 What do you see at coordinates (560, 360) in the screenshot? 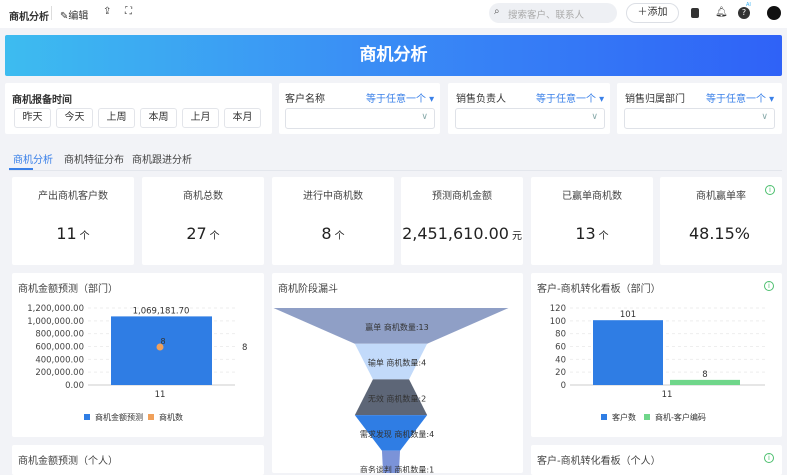
I see `y-tick-label: 40` at bounding box center [560, 360].